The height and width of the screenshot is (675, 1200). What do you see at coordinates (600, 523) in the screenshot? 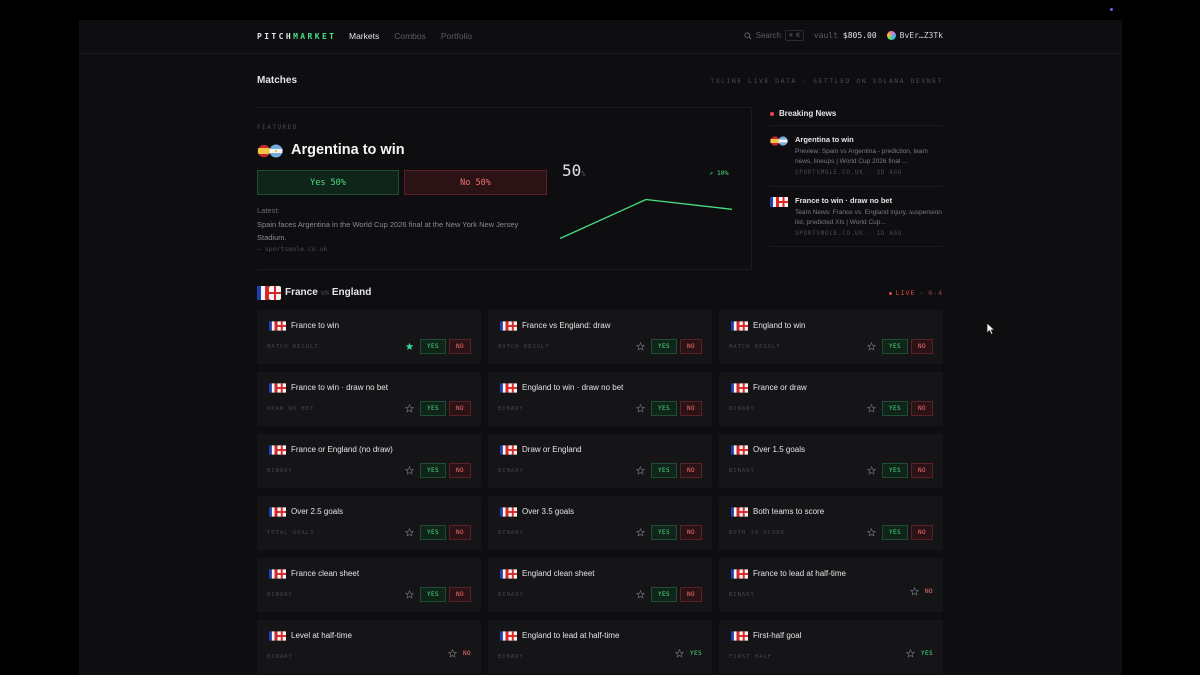
I see `market-card: Over 3.5 goals BINARY YES NO` at bounding box center [600, 523].